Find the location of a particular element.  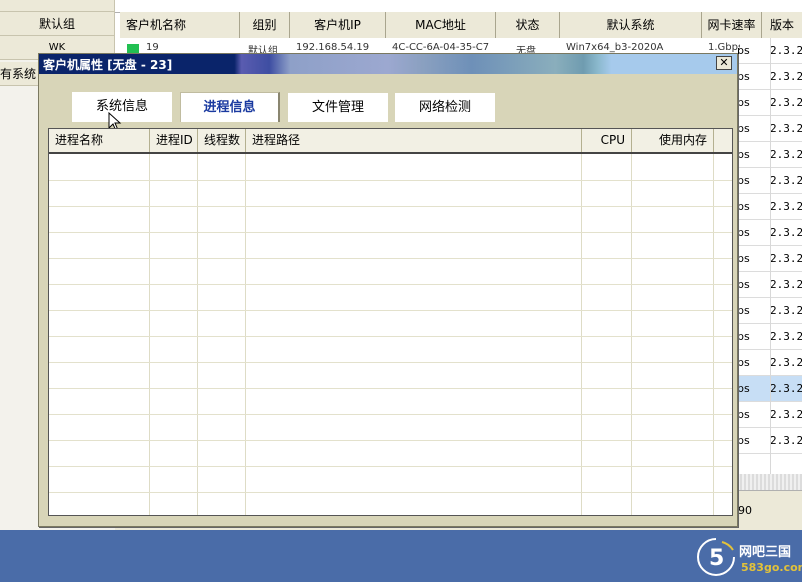

cell-default-system: Win7x64_b3-2020A is located at coordinates (615, 47).